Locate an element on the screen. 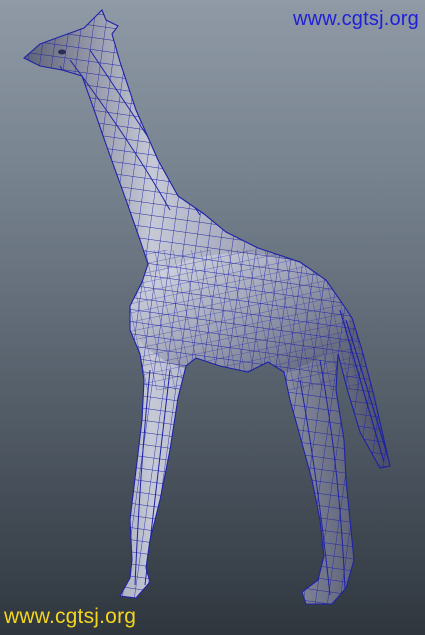 The image size is (425, 635). watermark-bottom: www.cgtsj.org is located at coordinates (70, 616).